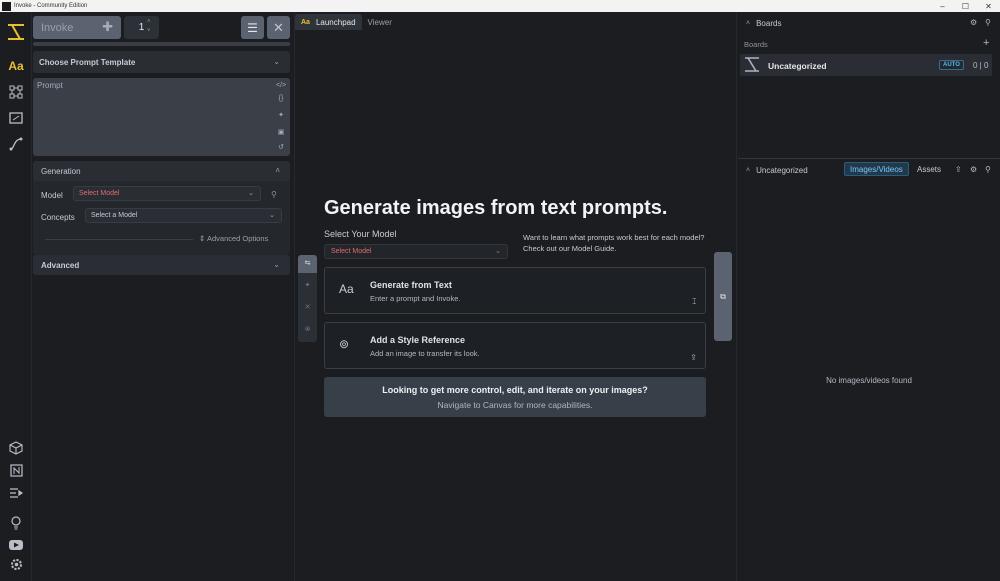  I want to click on advanced-options-toggle: ⇕ Advanced Options, so click(233, 238).